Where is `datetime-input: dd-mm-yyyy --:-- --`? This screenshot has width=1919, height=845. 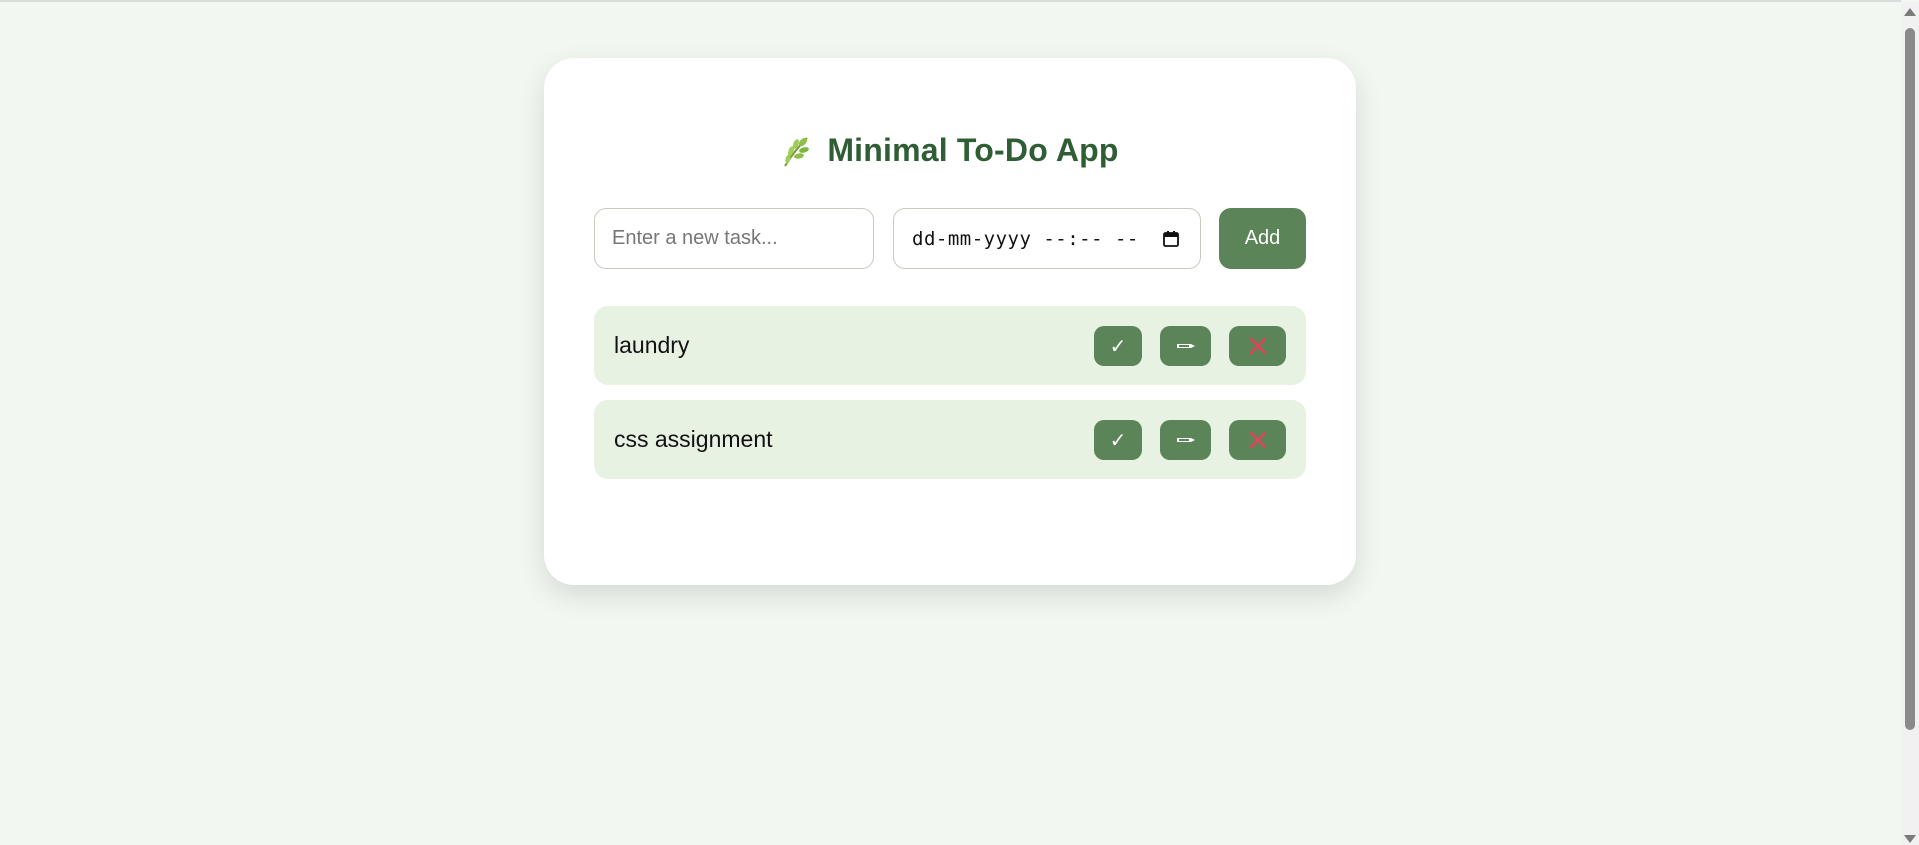 datetime-input: dd-mm-yyyy --:-- -- is located at coordinates (1047, 238).